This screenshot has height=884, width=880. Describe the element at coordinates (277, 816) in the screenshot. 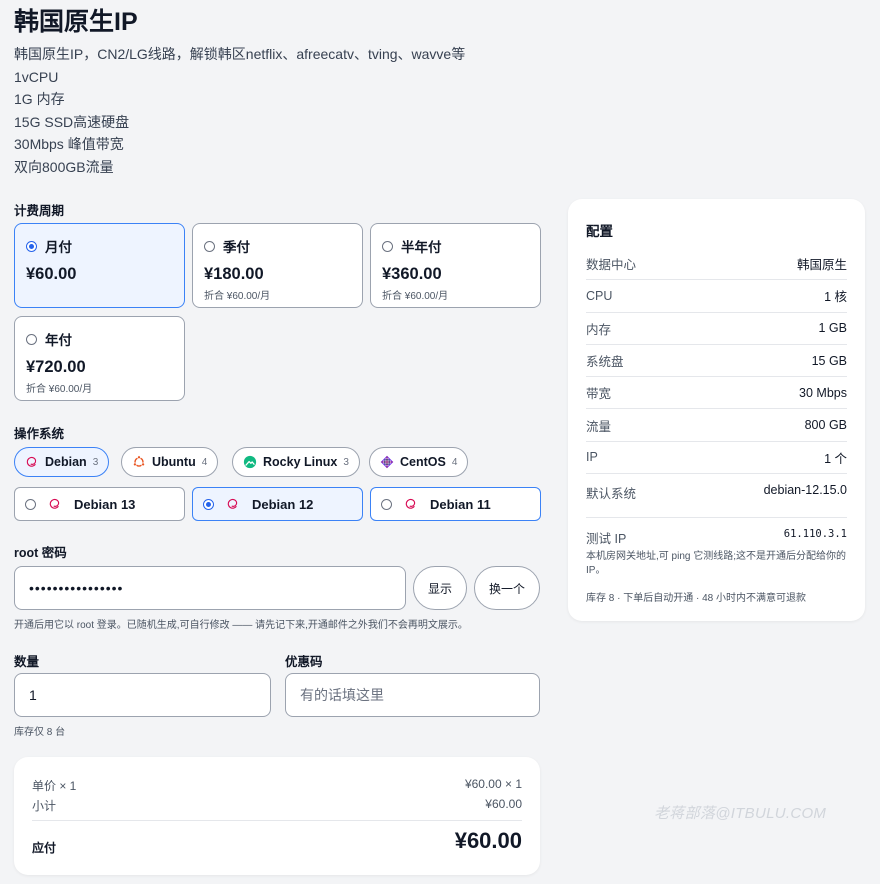

I see `order-summary: 单价 × 1 ¥60.00 × 1 小计 ¥60.00 应付 ¥60.00` at that location.